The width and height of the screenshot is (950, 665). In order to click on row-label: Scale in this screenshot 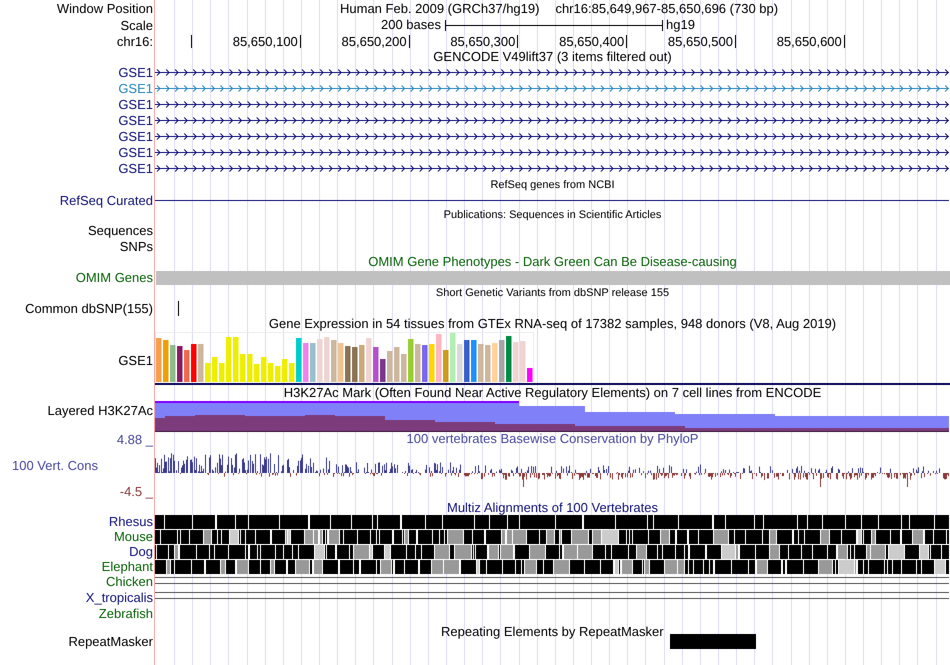, I will do `click(136, 25)`.